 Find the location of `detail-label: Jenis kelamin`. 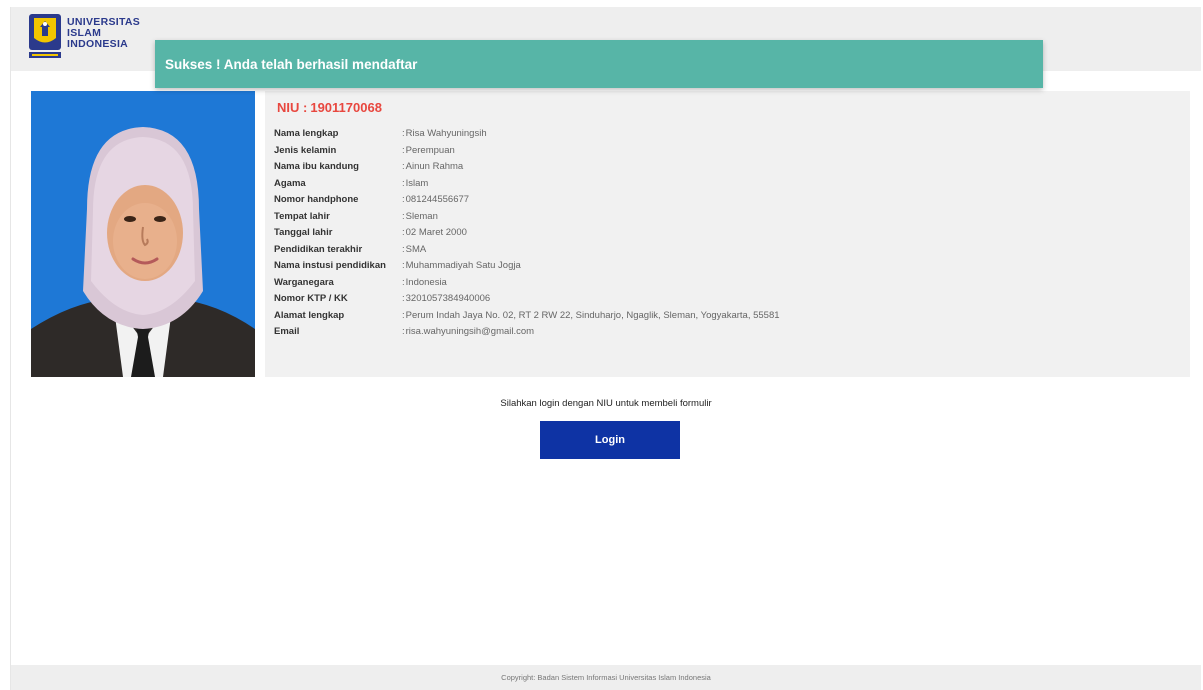

detail-label: Jenis kelamin is located at coordinates (305, 150).